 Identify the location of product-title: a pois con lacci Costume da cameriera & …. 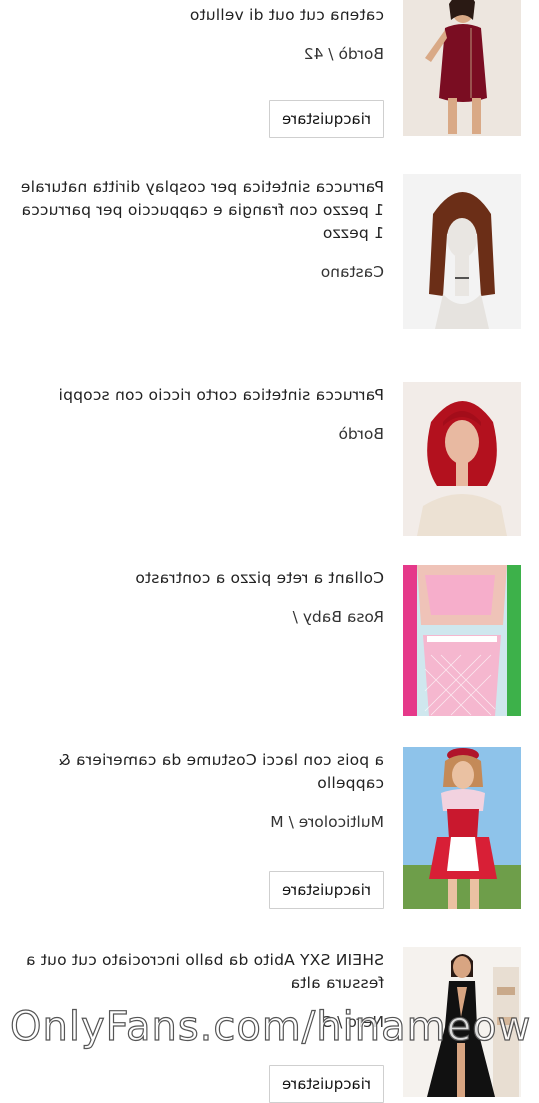
(221, 771).